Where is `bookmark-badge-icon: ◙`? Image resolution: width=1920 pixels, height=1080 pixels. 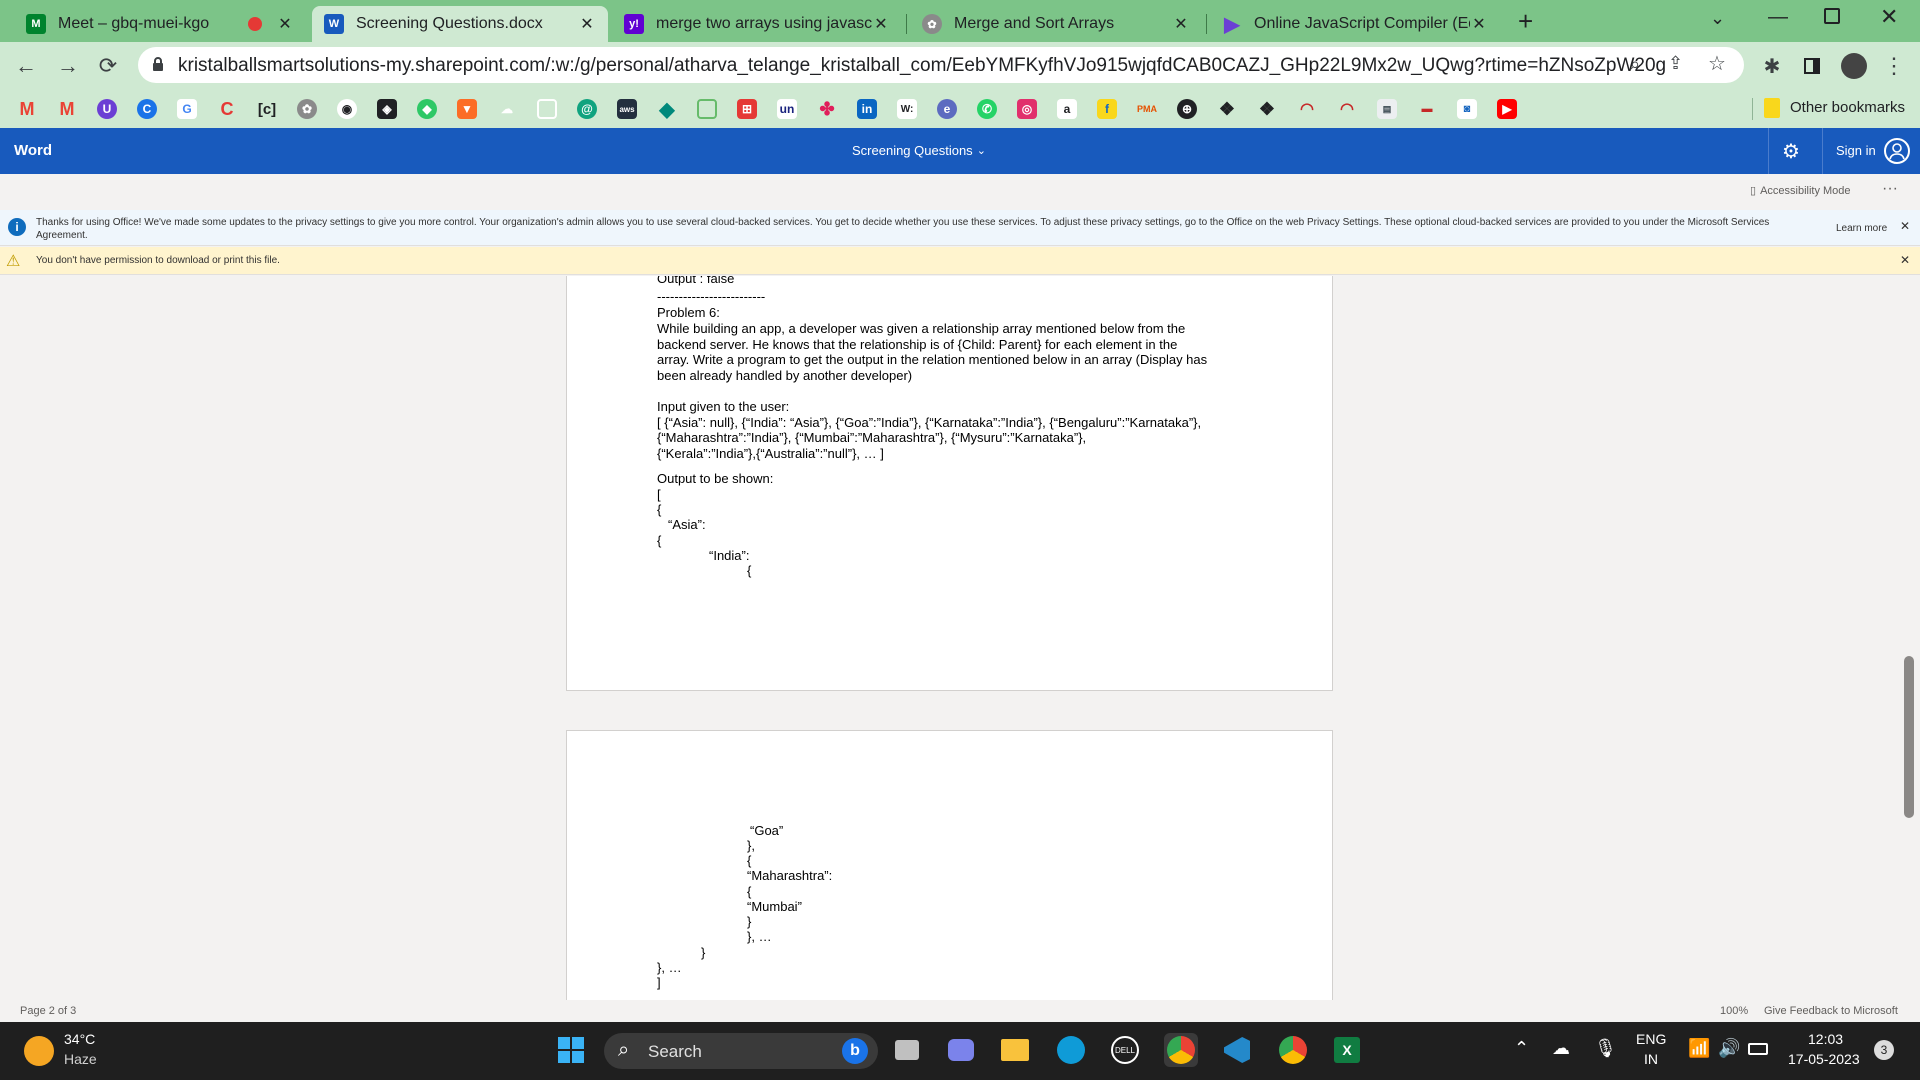 bookmark-badge-icon: ◙ is located at coordinates (1467, 109).